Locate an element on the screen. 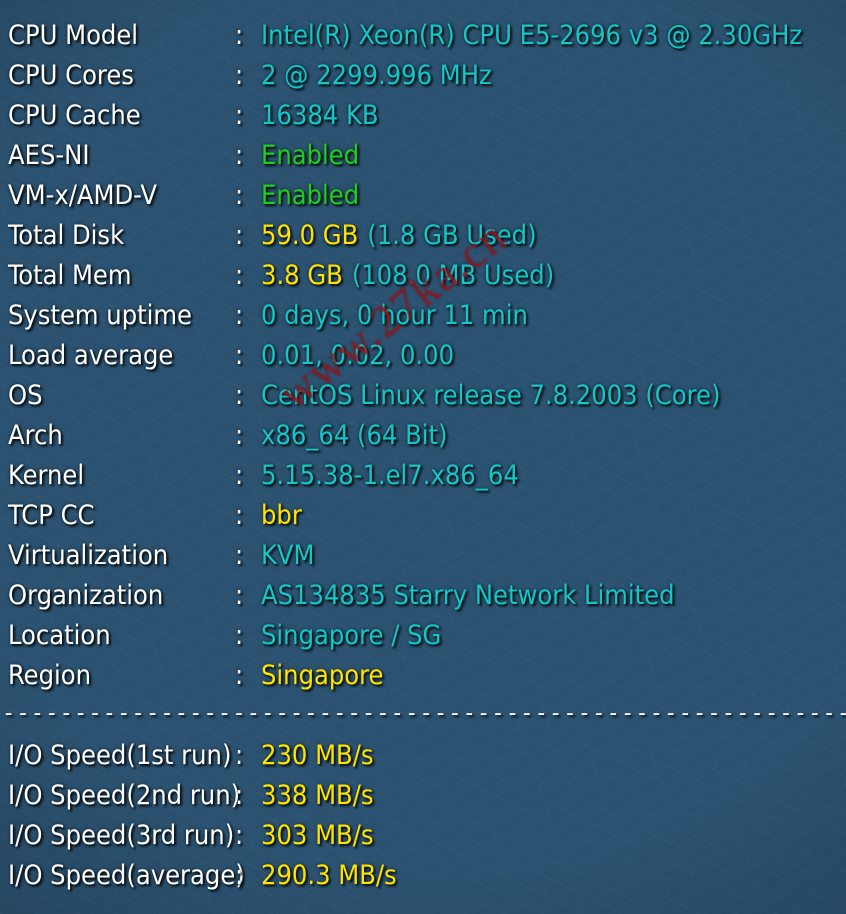  system-info-row: System uptime:0 days, 0 hour 11 min is located at coordinates (423, 316).